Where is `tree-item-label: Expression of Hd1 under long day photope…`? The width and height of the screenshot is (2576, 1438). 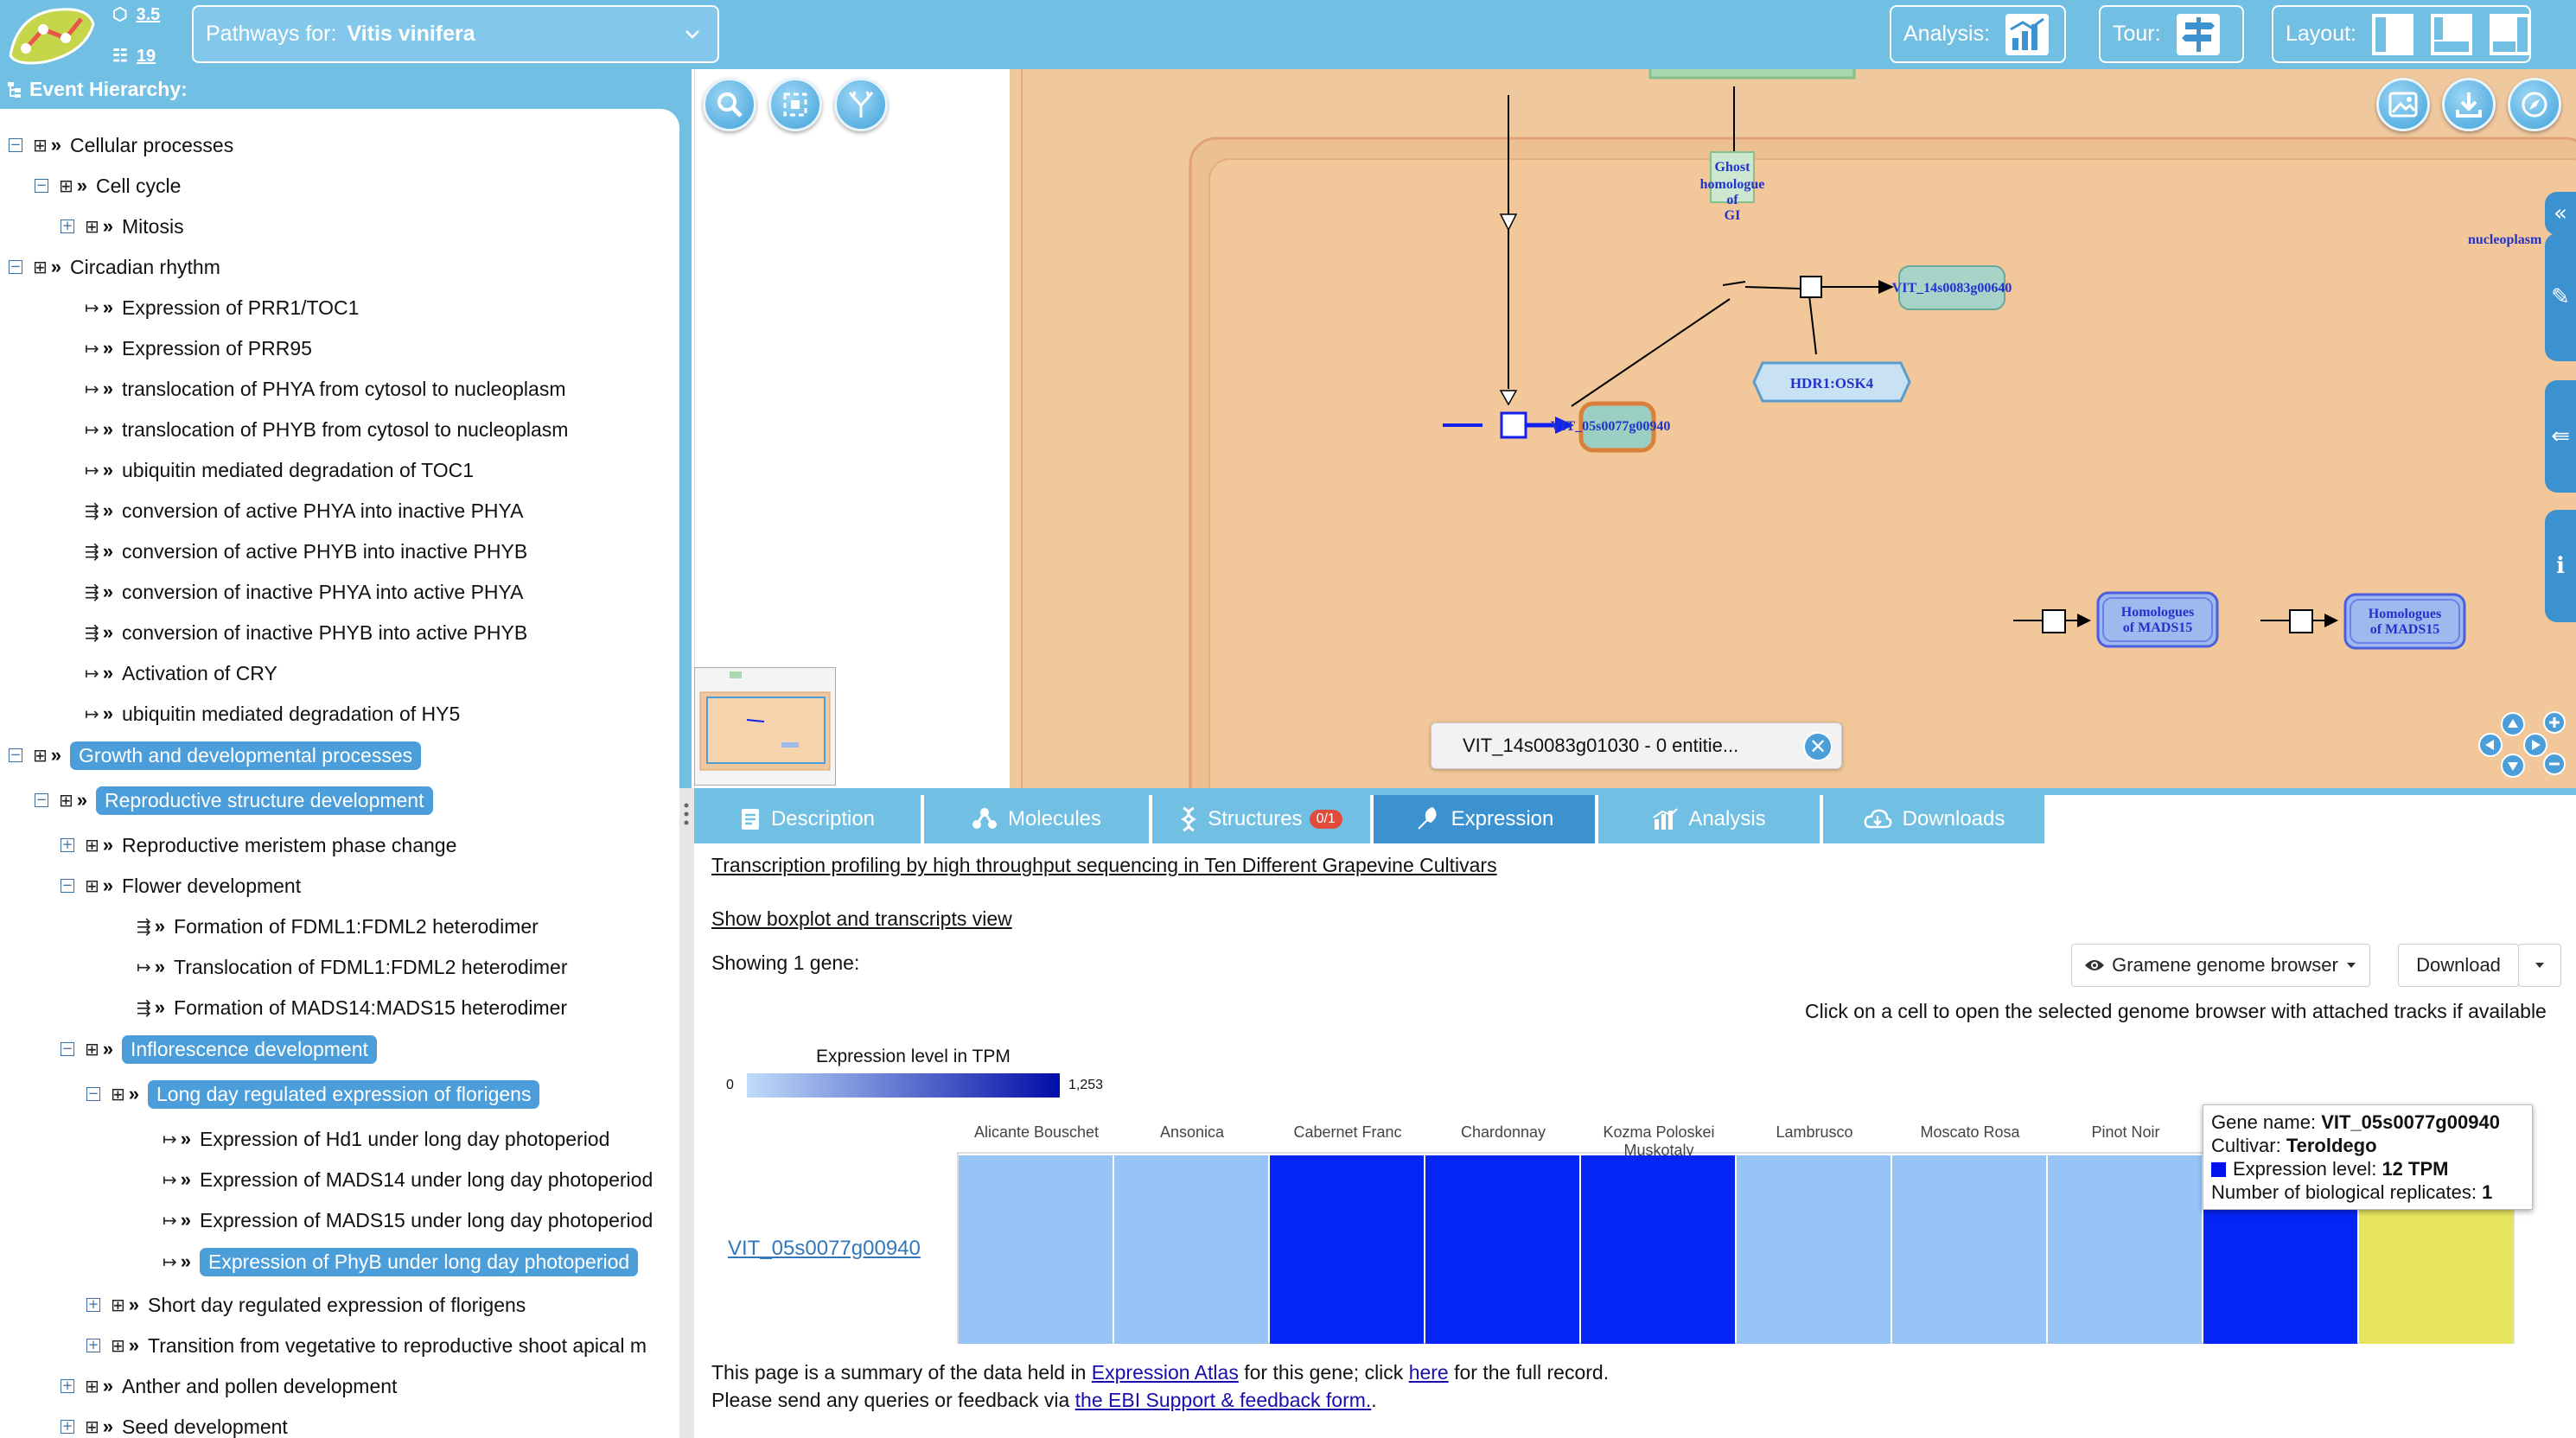 tree-item-label: Expression of Hd1 under long day photope… is located at coordinates (404, 1139).